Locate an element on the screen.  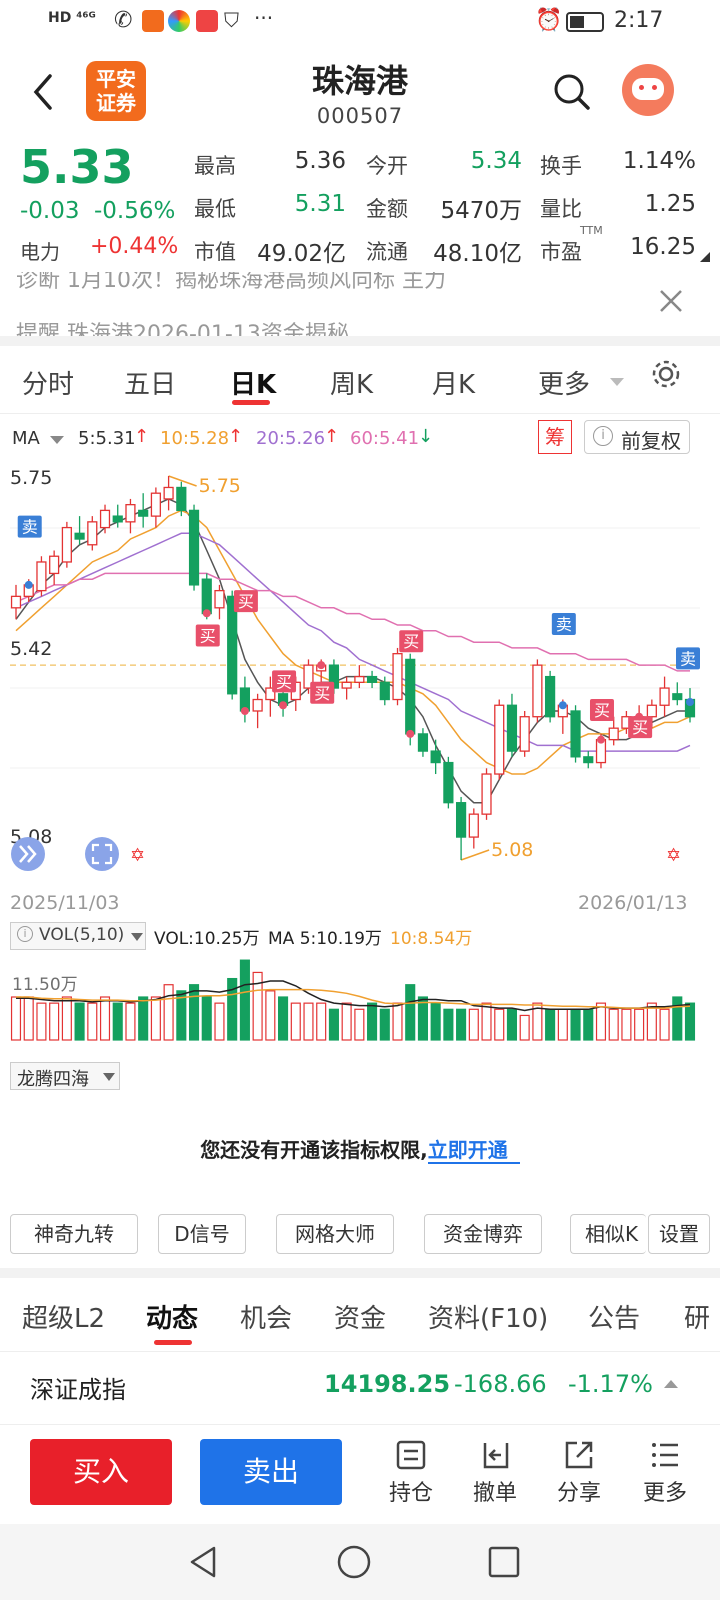
tab-research: 研 is located at coordinates (697, 1316).